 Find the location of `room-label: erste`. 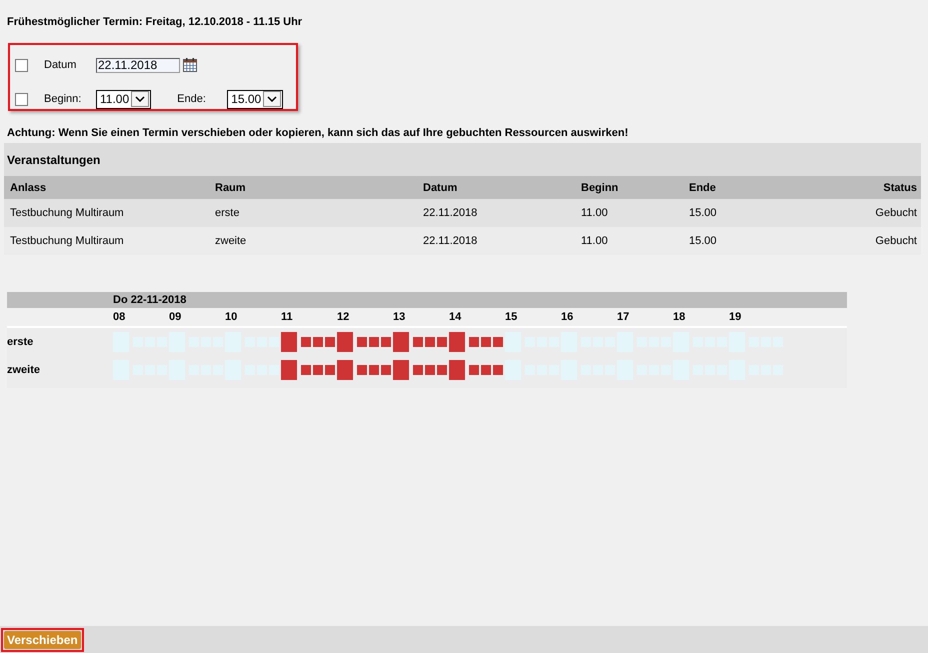

room-label: erste is located at coordinates (20, 342).